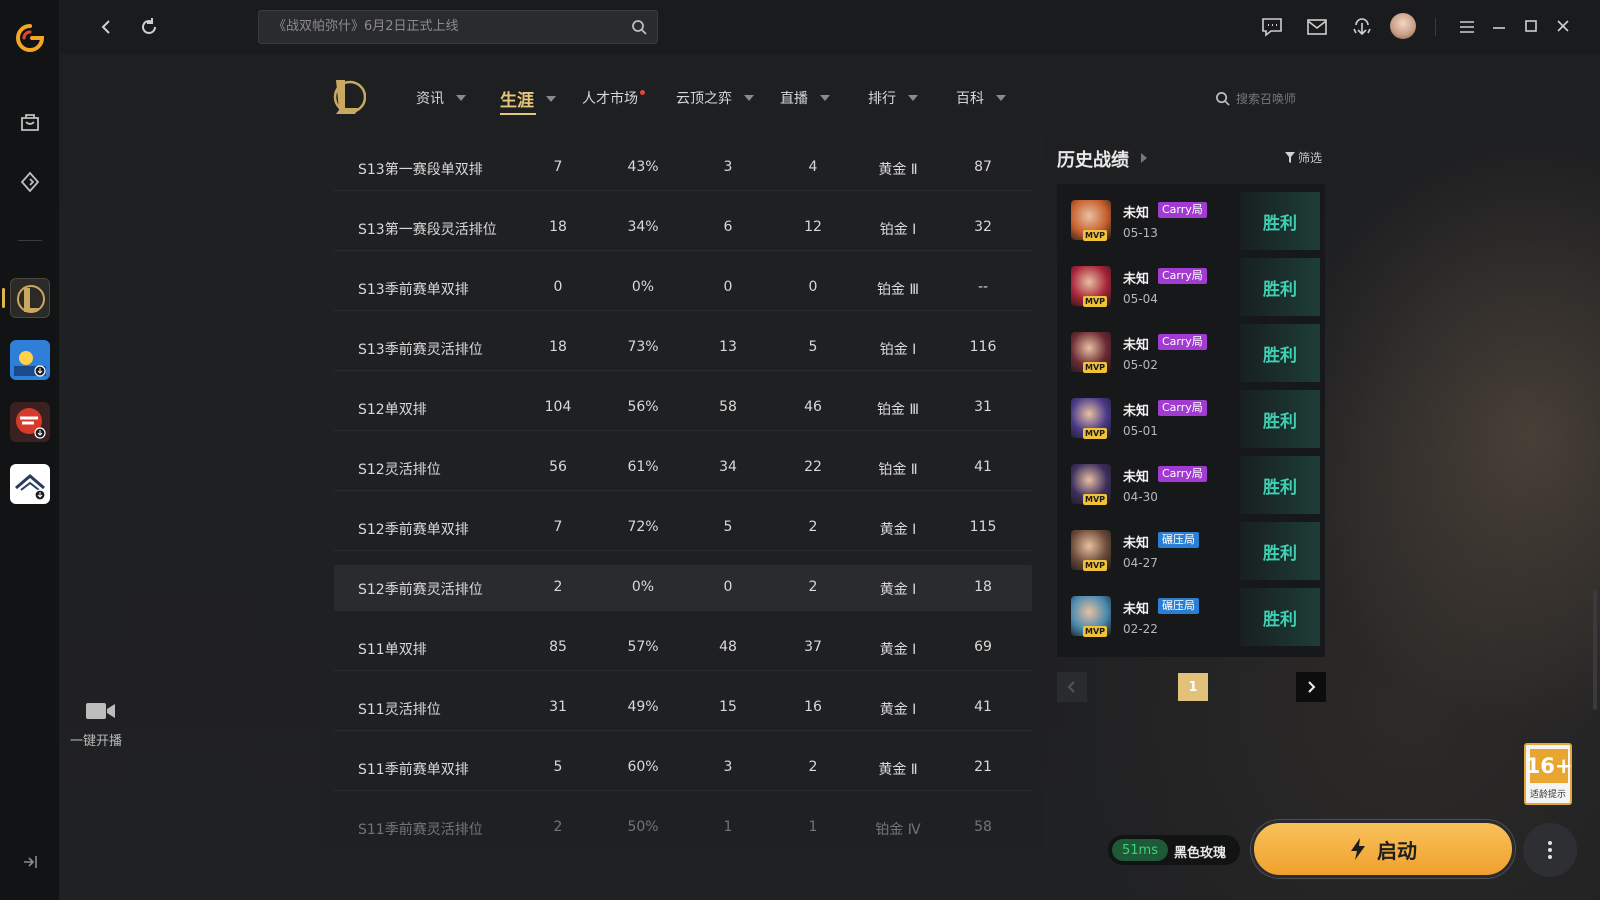 The width and height of the screenshot is (1600, 900). I want to click on match-item: MVP 未知 Carry局 05-13 胜利, so click(1192, 221).